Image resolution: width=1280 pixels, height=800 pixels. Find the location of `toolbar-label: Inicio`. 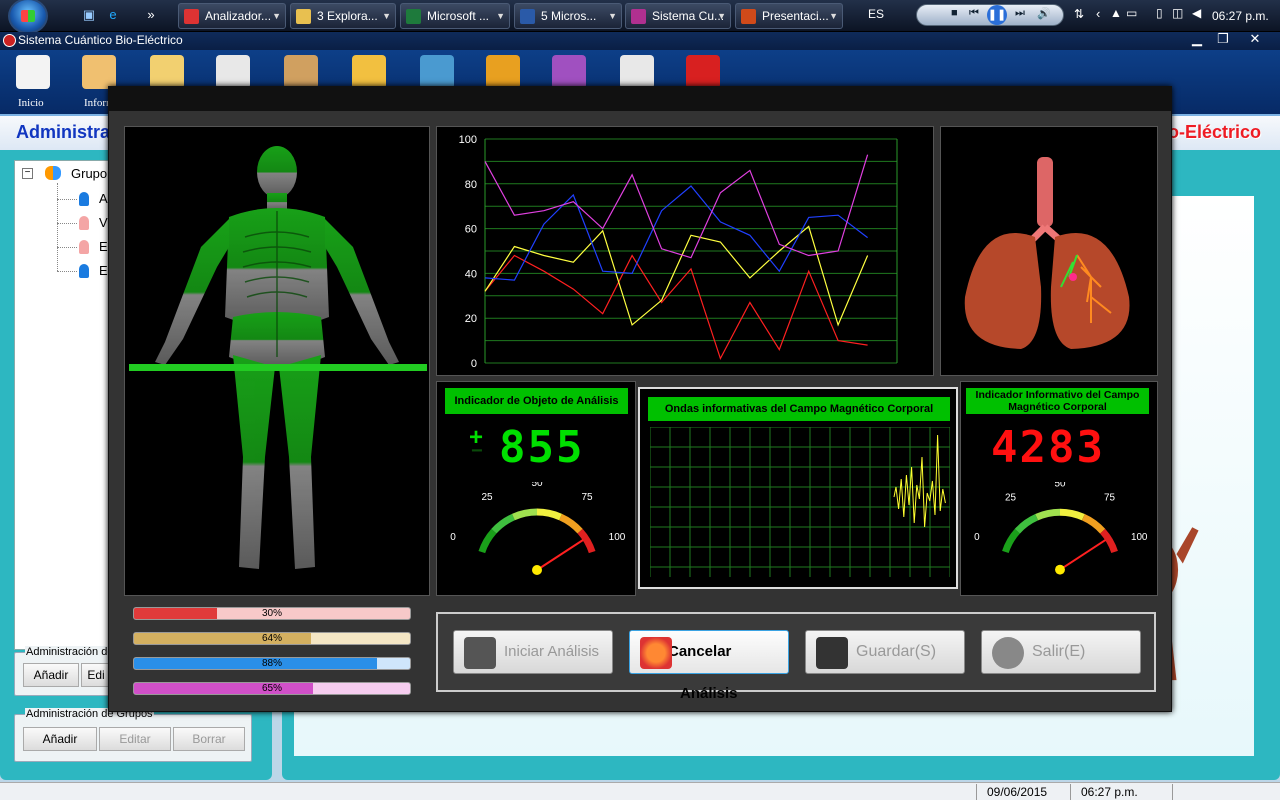

toolbar-label: Inicio is located at coordinates (31, 103).